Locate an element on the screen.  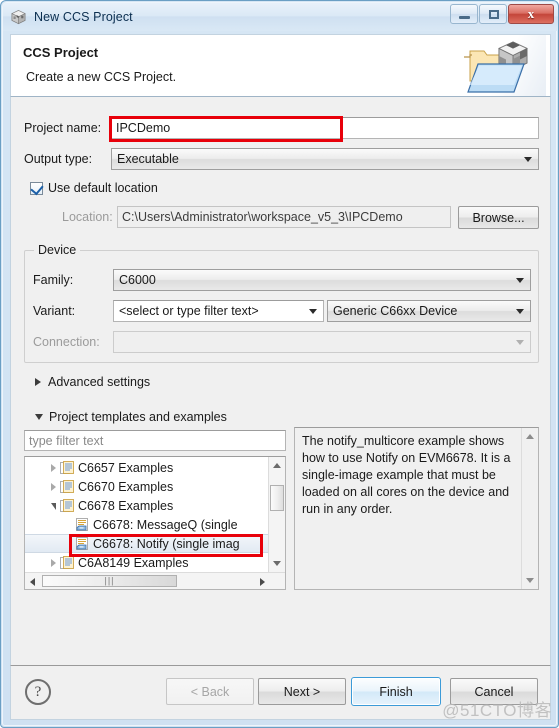
use-default-location-checkbox-row: Use default location is located at coordinates (94, 188).